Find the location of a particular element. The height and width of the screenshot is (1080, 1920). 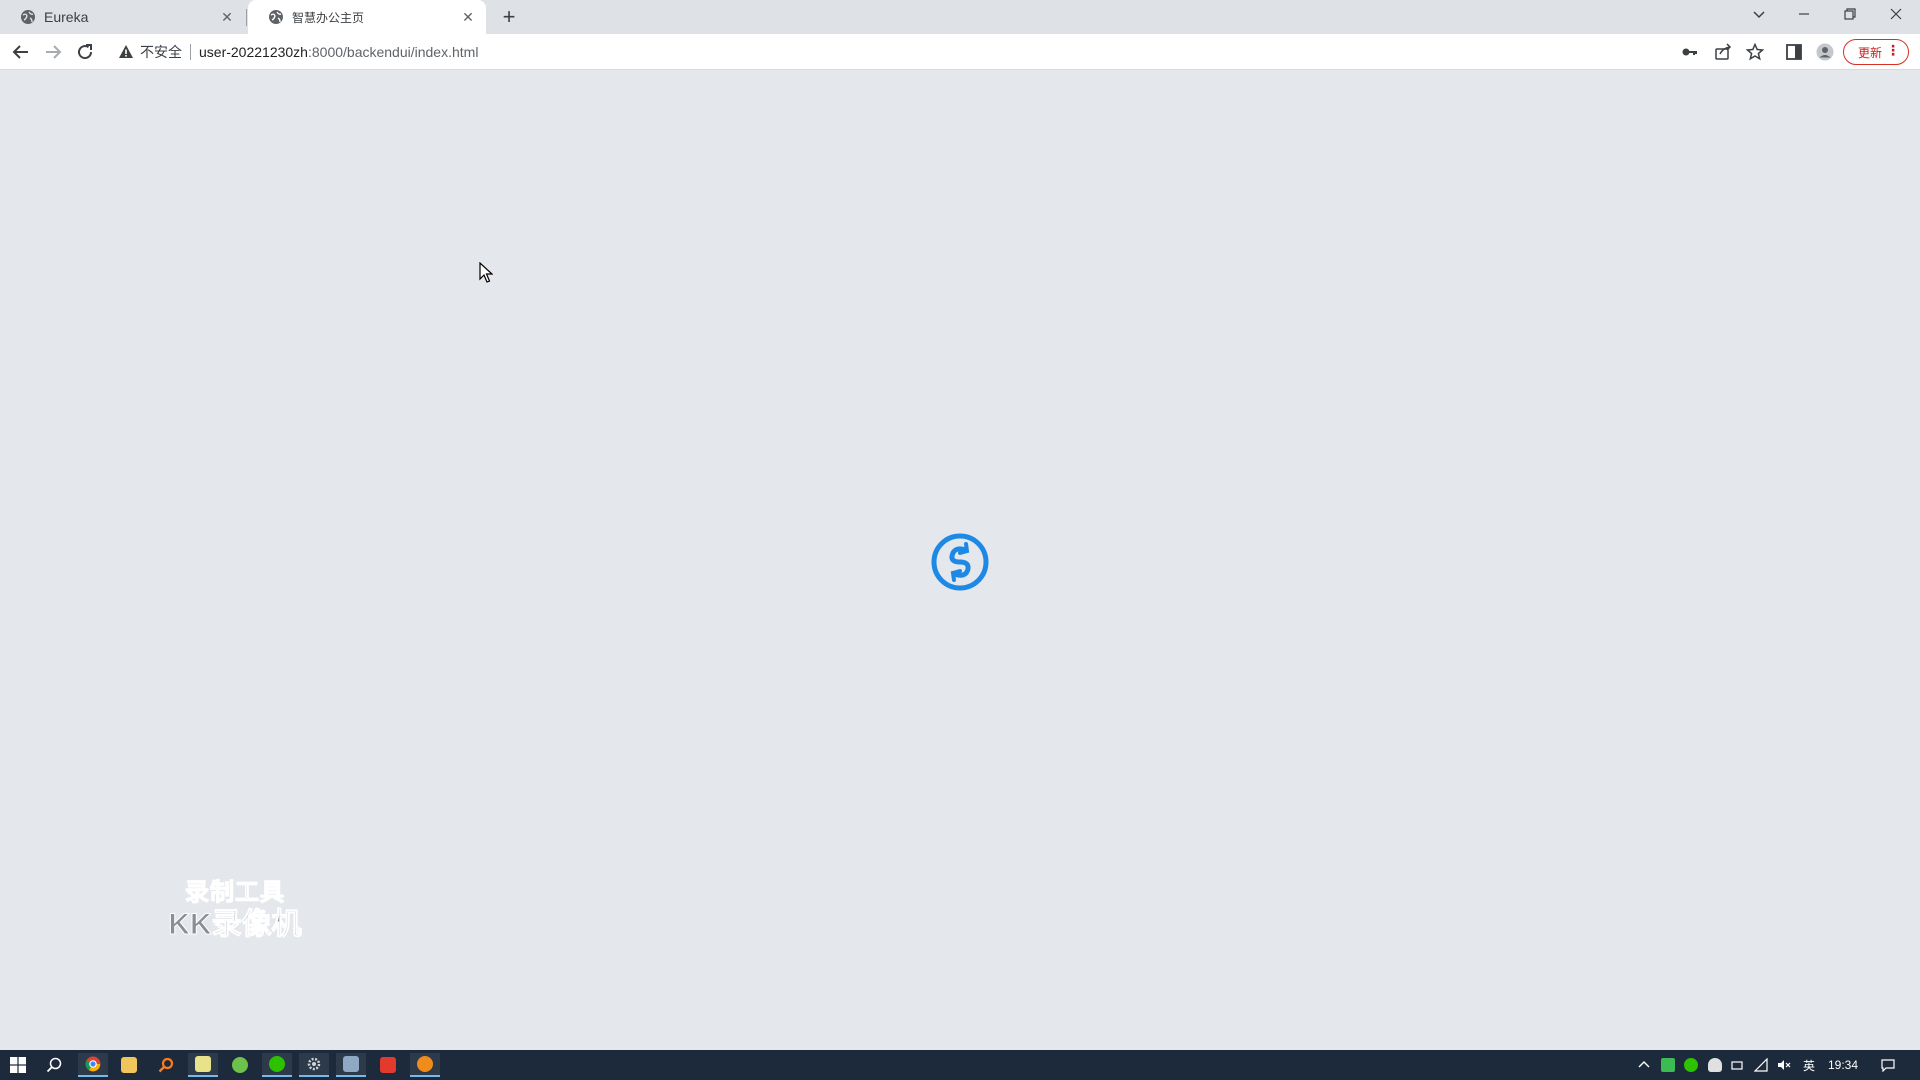

menu-dots-icon: ⋮ is located at coordinates (1893, 50).